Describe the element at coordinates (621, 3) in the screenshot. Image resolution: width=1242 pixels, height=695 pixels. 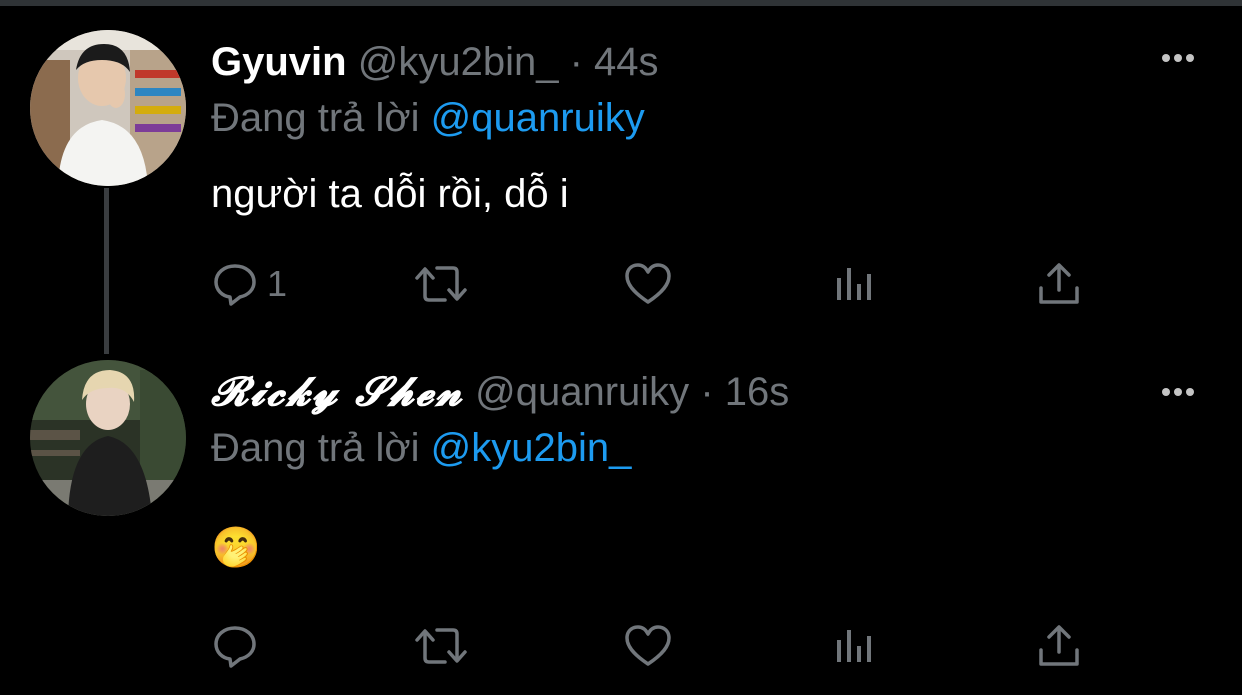
I see `top-divider` at that location.